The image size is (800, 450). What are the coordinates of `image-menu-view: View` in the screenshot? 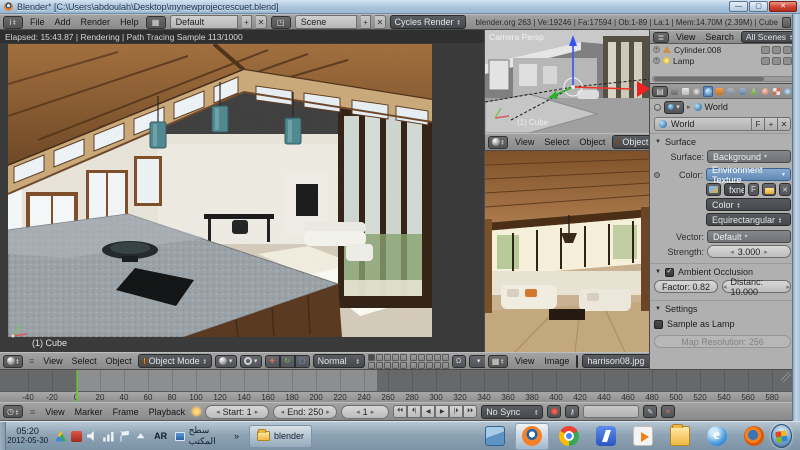 It's located at (524, 361).